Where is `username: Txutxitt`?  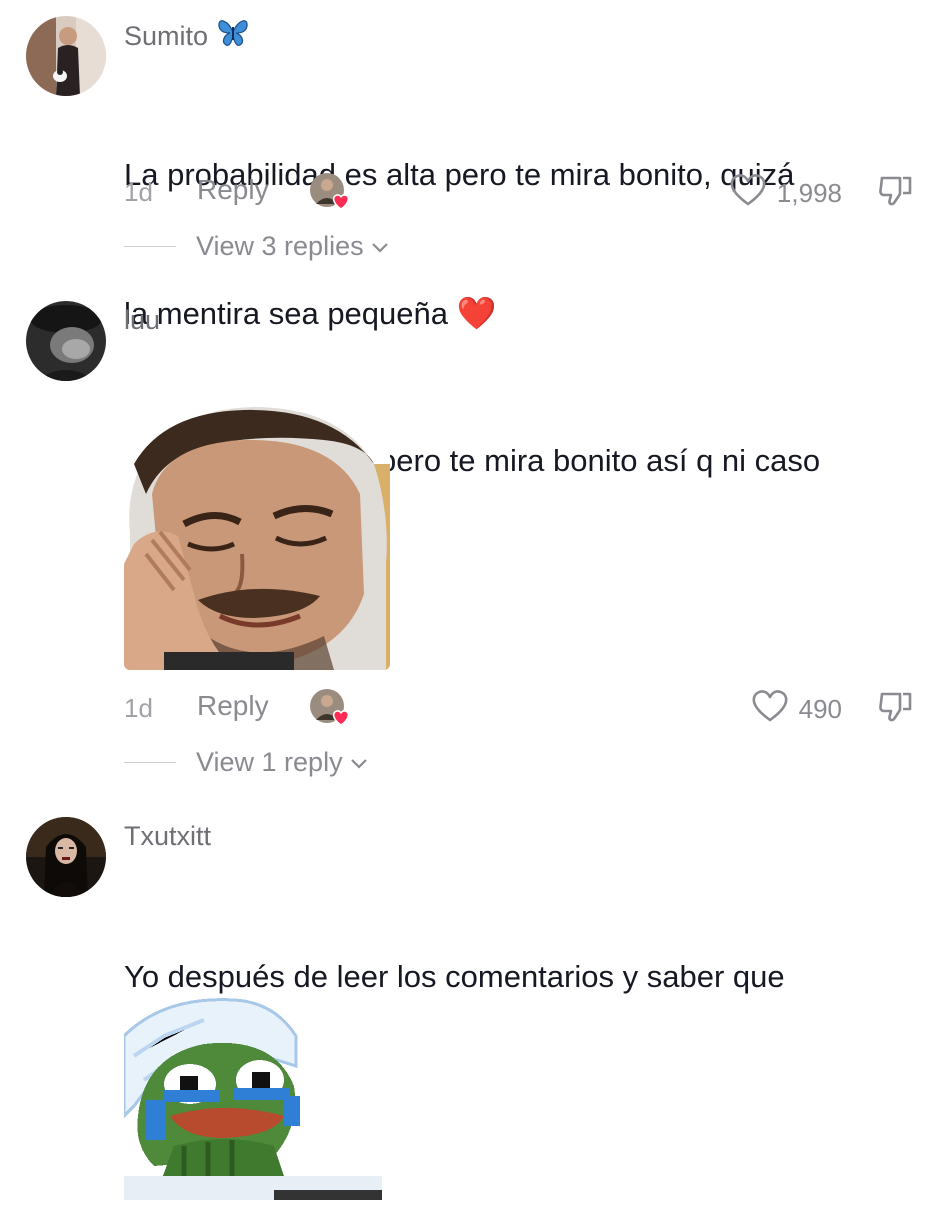 username: Txutxitt is located at coordinates (167, 836).